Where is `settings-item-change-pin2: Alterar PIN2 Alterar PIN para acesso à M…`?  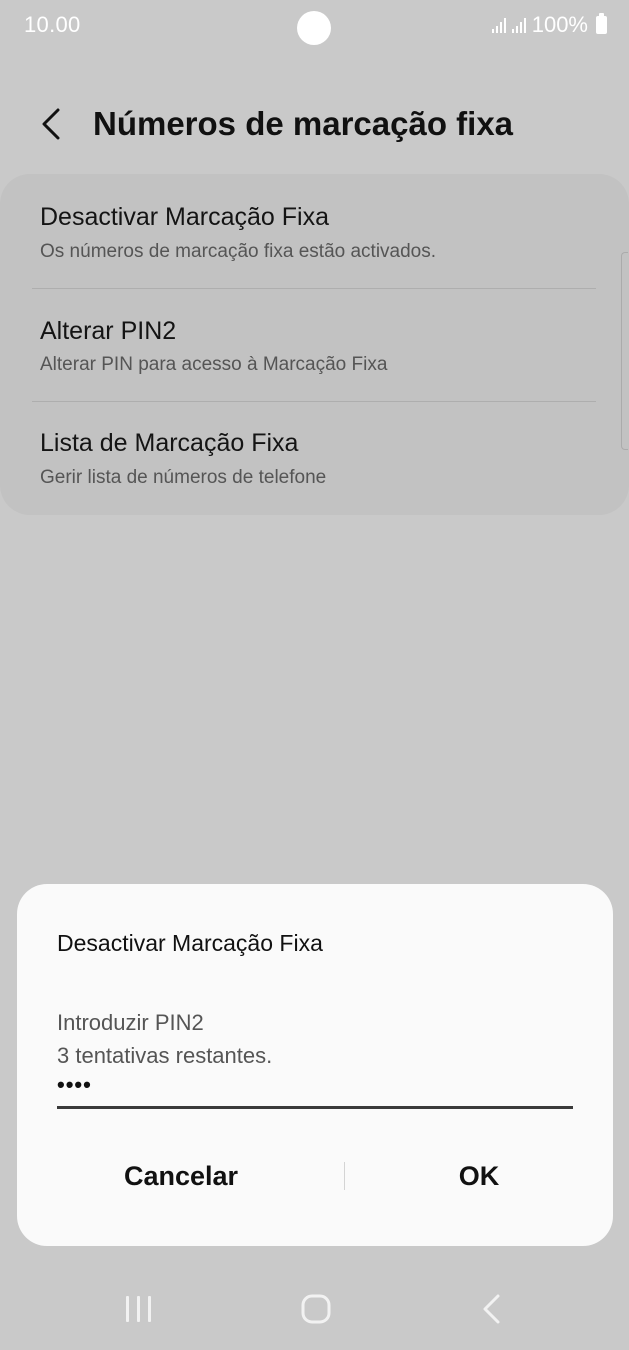 settings-item-change-pin2: Alterar PIN2 Alterar PIN para acesso à M… is located at coordinates (314, 345).